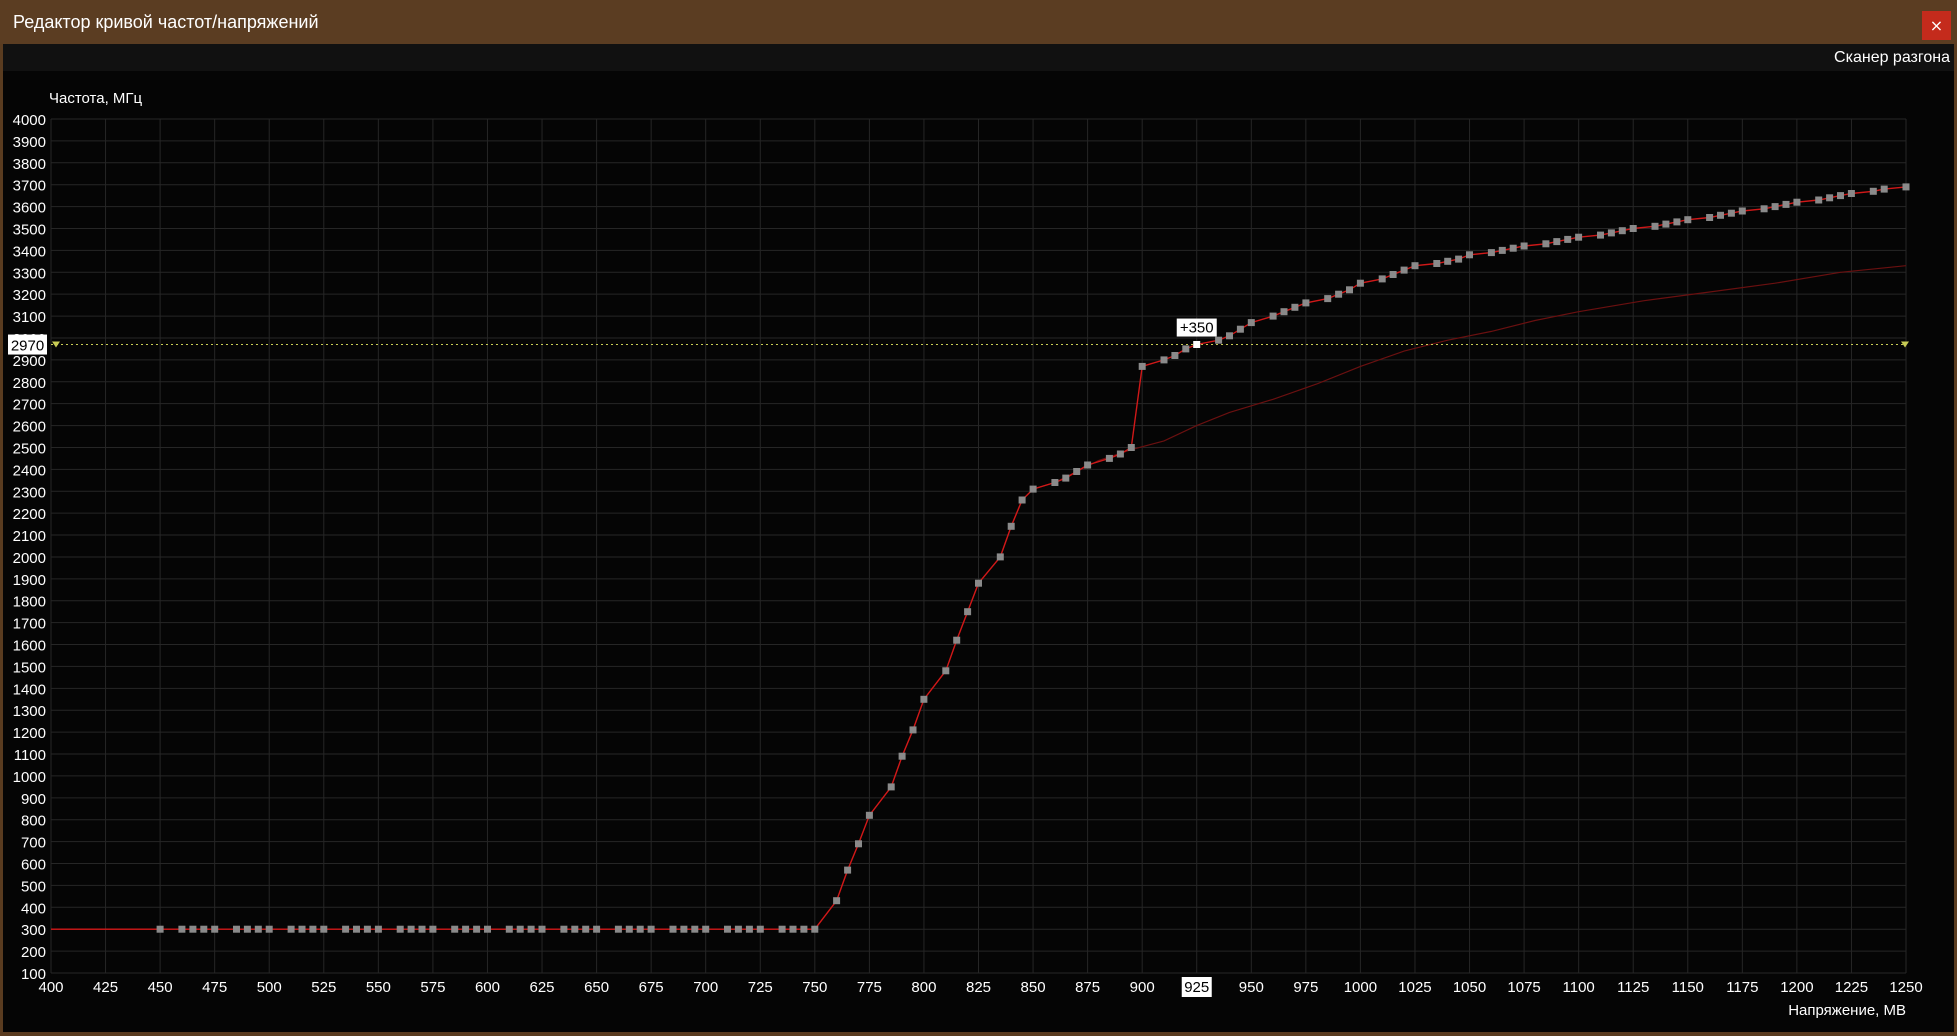 The width and height of the screenshot is (1957, 1036). Describe the element at coordinates (56, 344) in the screenshot. I see `guide-left-arrow-icon` at that location.